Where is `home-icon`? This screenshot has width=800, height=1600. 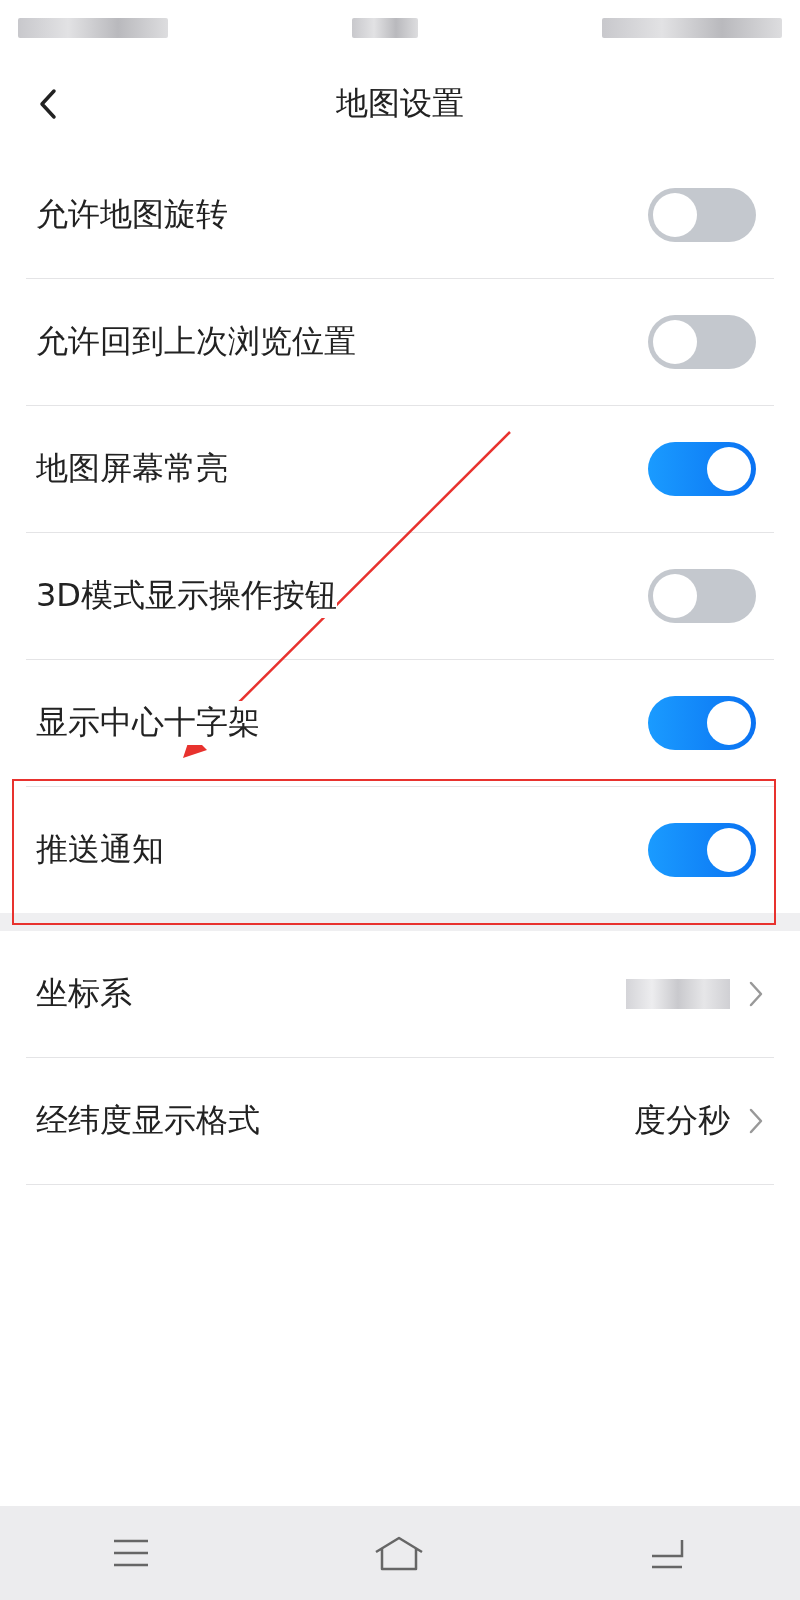 home-icon is located at coordinates (399, 1553).